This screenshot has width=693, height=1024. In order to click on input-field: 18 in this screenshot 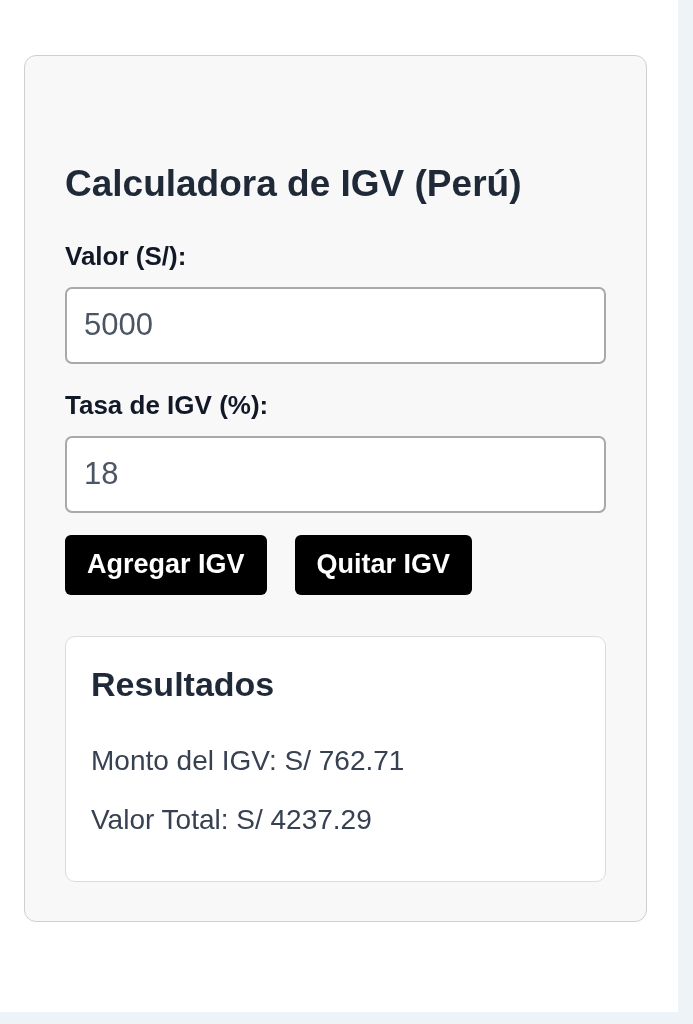, I will do `click(335, 474)`.